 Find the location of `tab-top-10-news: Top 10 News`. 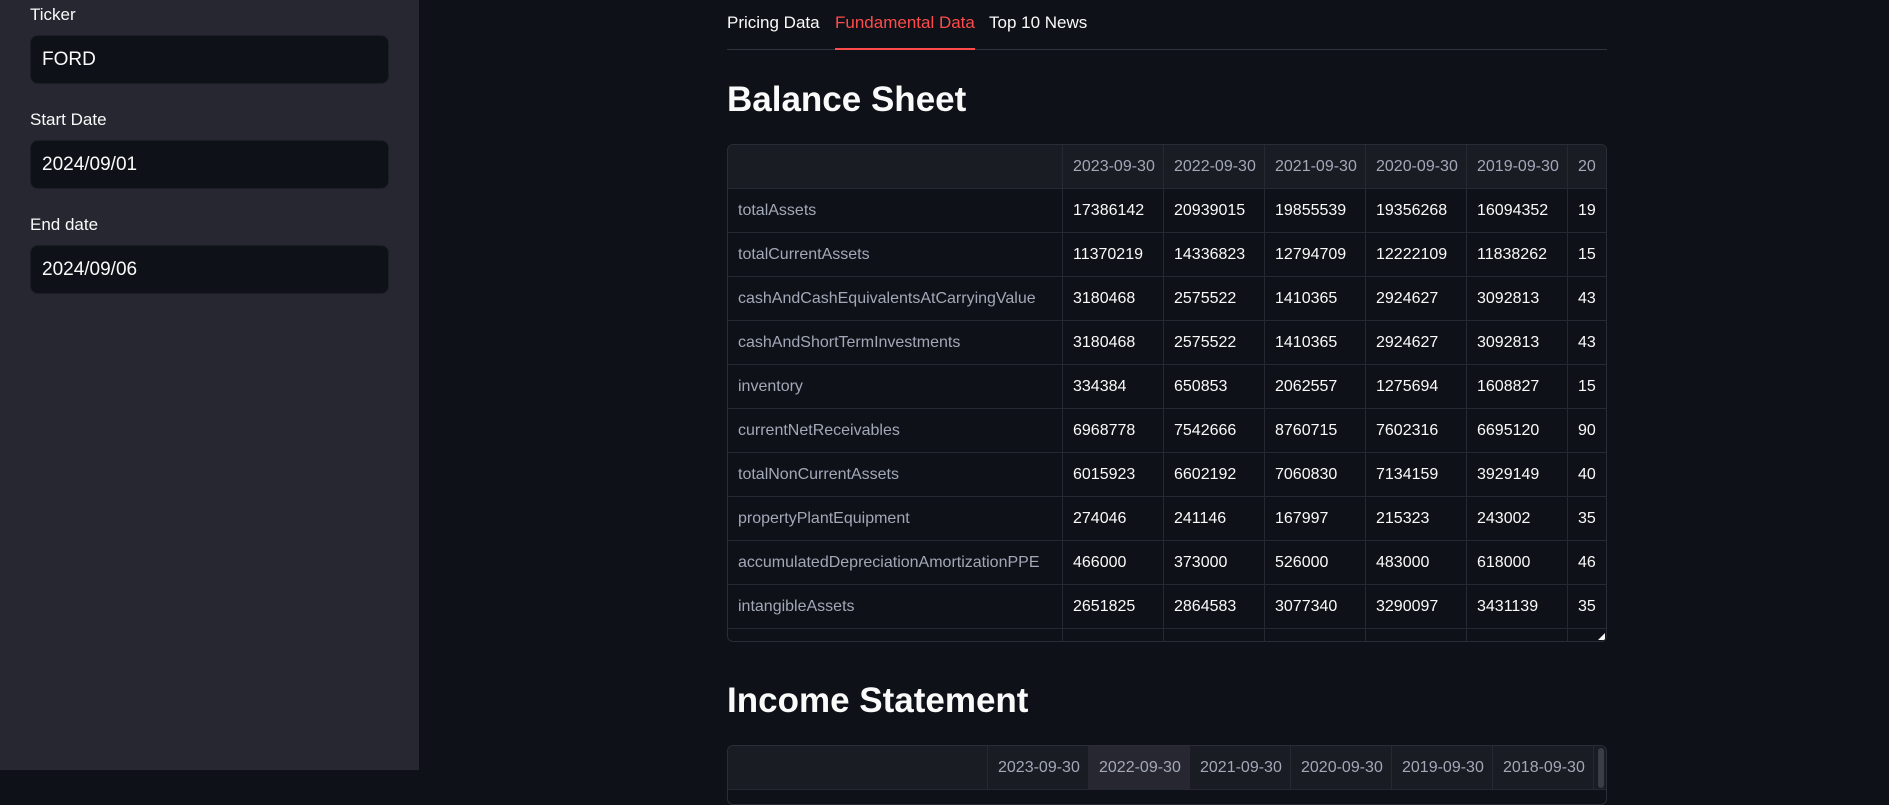

tab-top-10-news: Top 10 News is located at coordinates (1038, 31).